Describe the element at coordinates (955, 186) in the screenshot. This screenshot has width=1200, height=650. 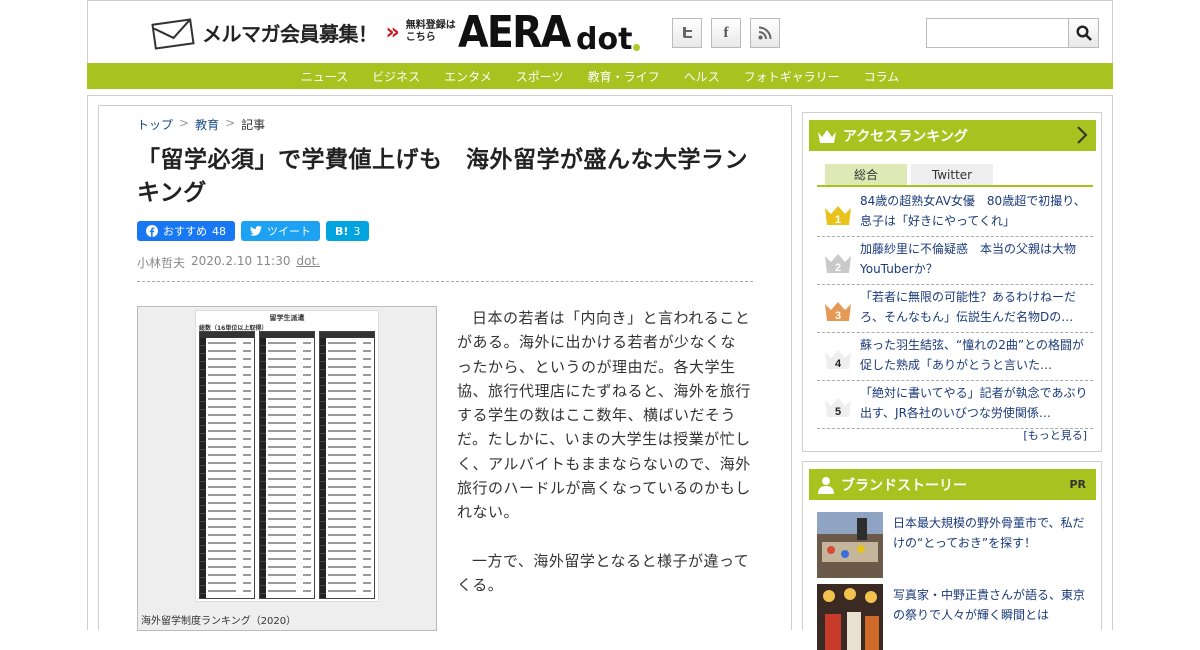
I see `tab-underline` at that location.